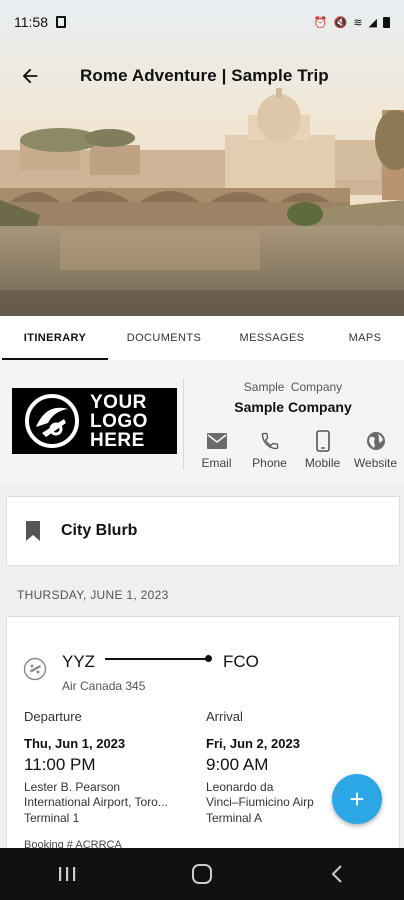  I want to click on website-button: Website, so click(375, 450).